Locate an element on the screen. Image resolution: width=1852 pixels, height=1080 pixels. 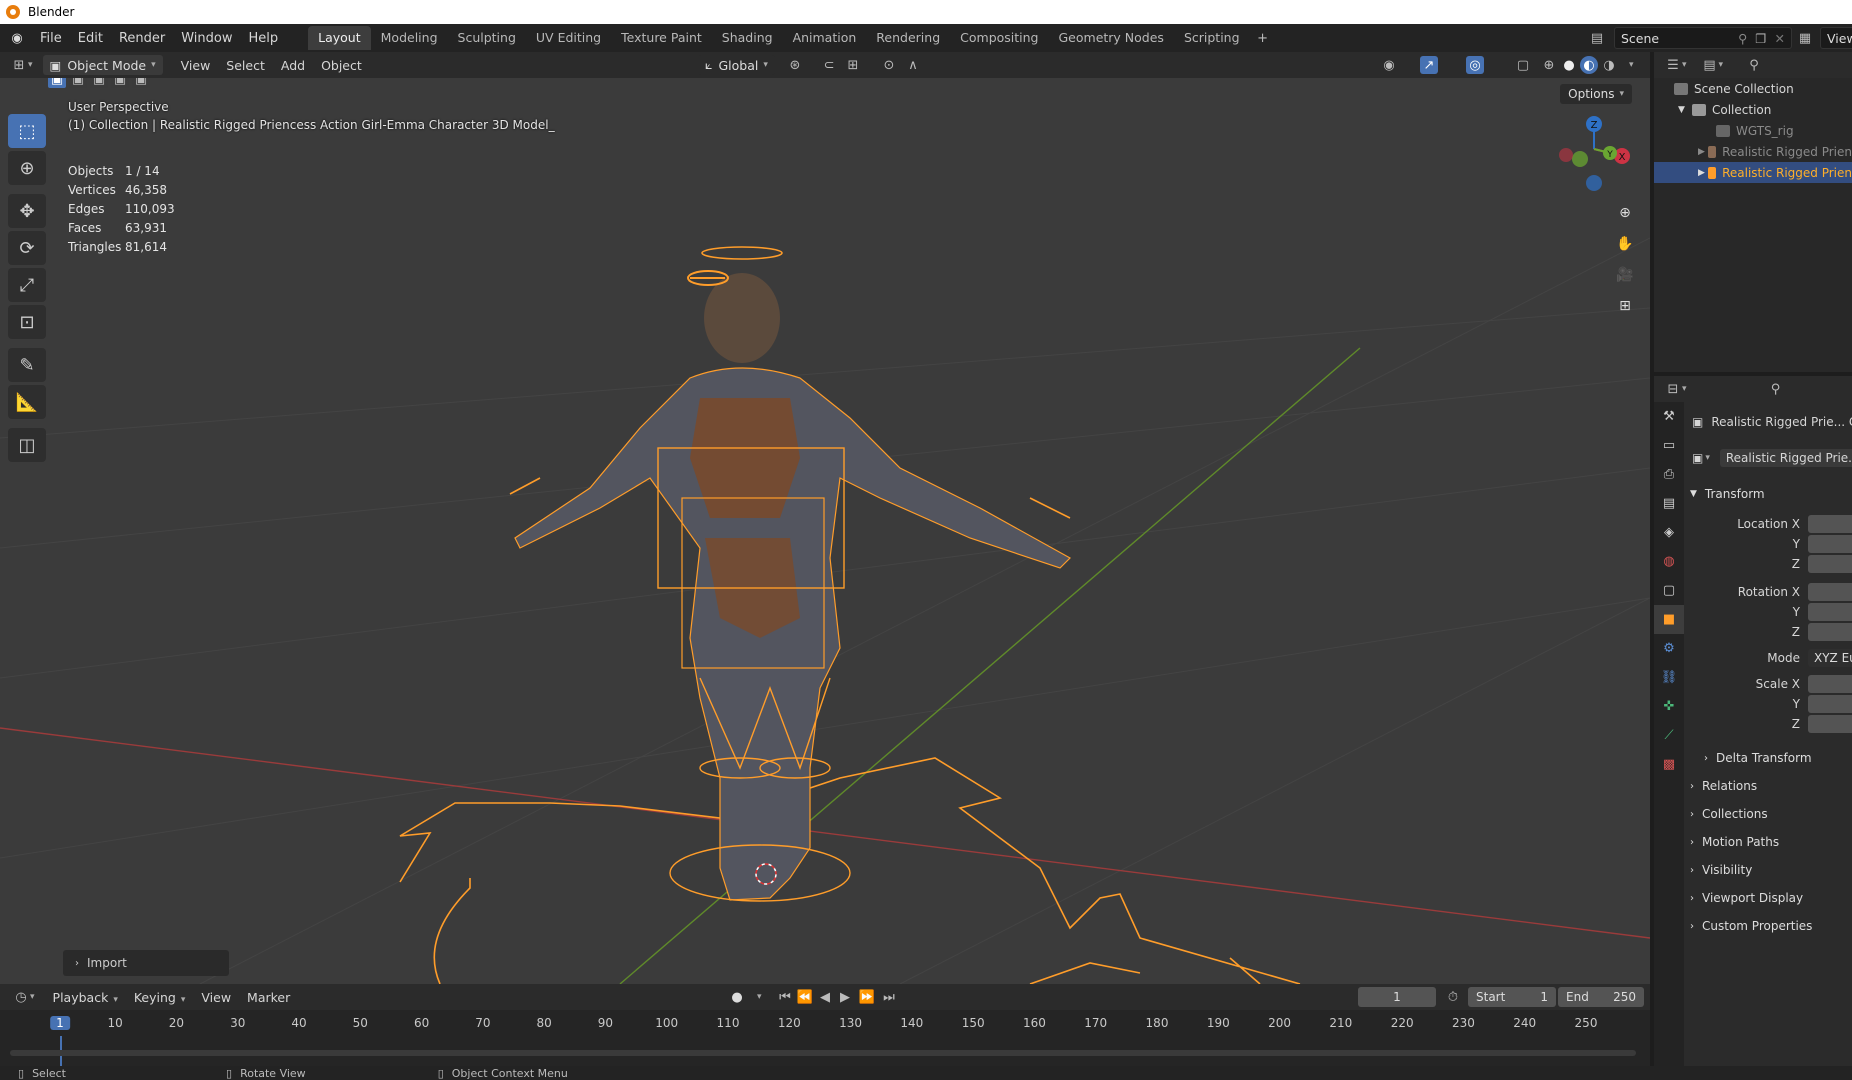
record-icon: ● is located at coordinates (737, 997).